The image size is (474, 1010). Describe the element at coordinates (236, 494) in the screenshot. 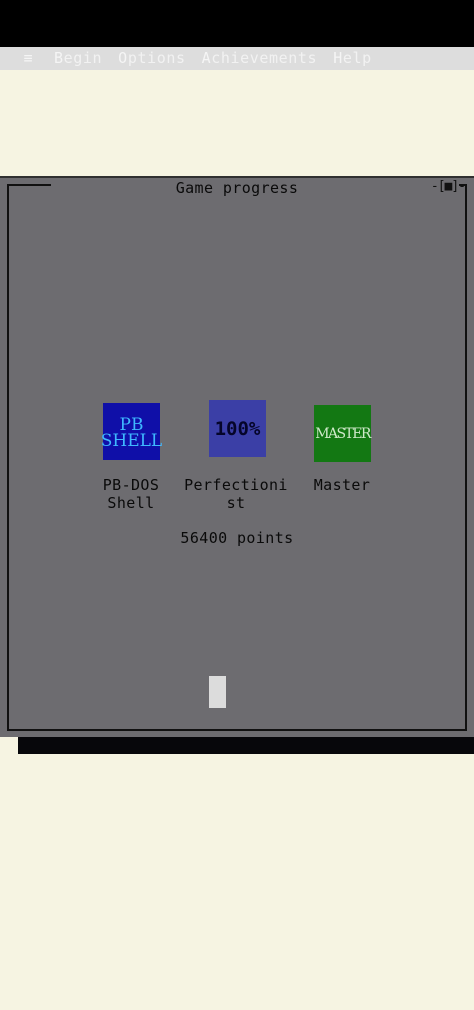

I see `achievement-label-perfectionist: Perfectioni st` at that location.